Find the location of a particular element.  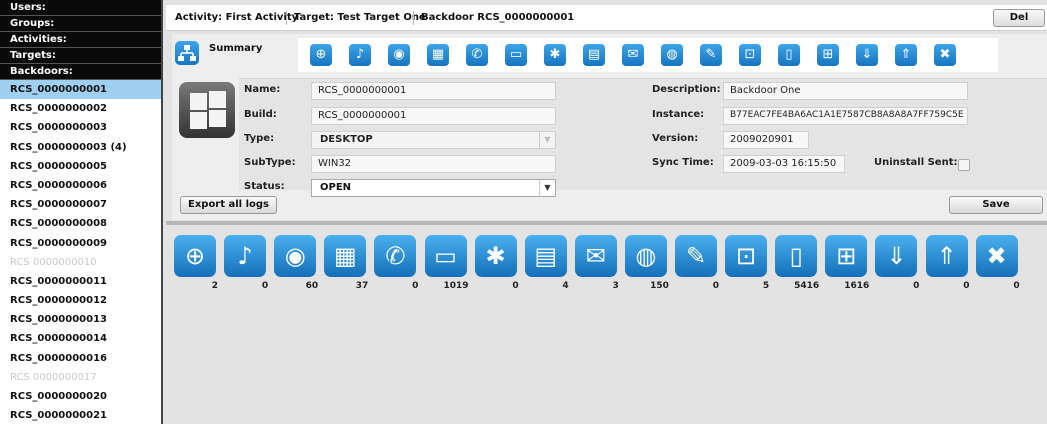

category-targets: Targets: is located at coordinates (80, 56).